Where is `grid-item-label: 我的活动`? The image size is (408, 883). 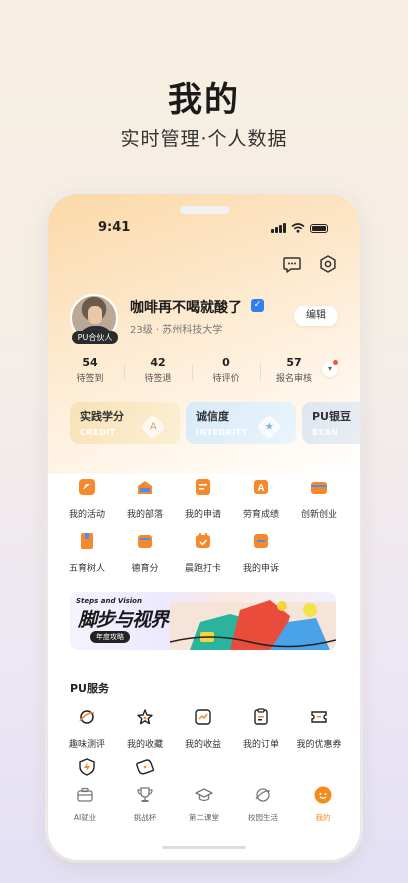
grid-item-label: 我的活动 is located at coordinates (86, 515).